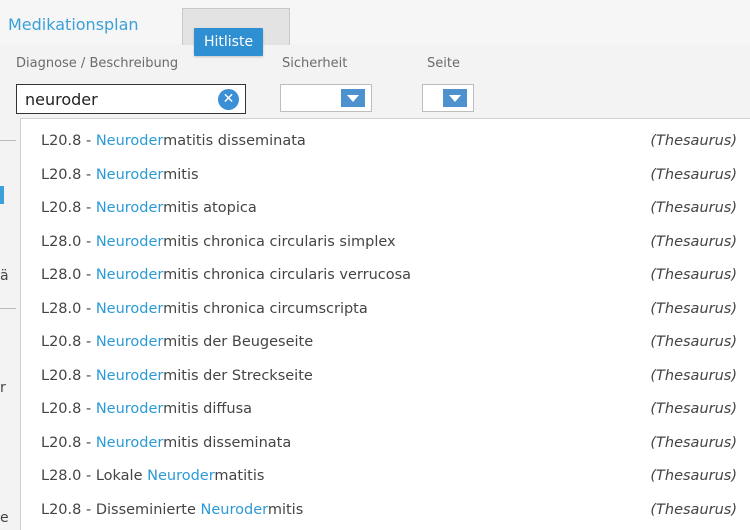 This screenshot has height=530, width=750. Describe the element at coordinates (208, 409) in the screenshot. I see `diagnosis-suffix: mitis diffusa` at that location.